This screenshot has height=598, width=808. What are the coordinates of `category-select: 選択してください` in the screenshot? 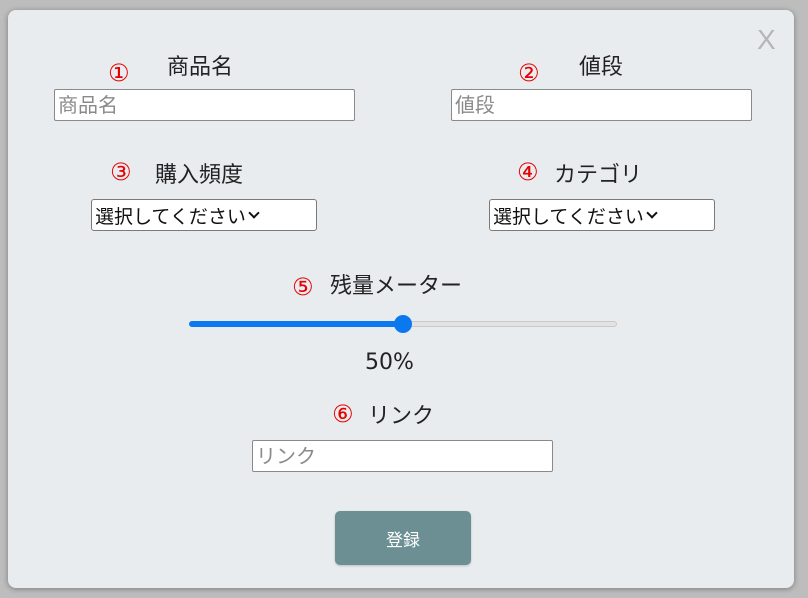 It's located at (602, 215).